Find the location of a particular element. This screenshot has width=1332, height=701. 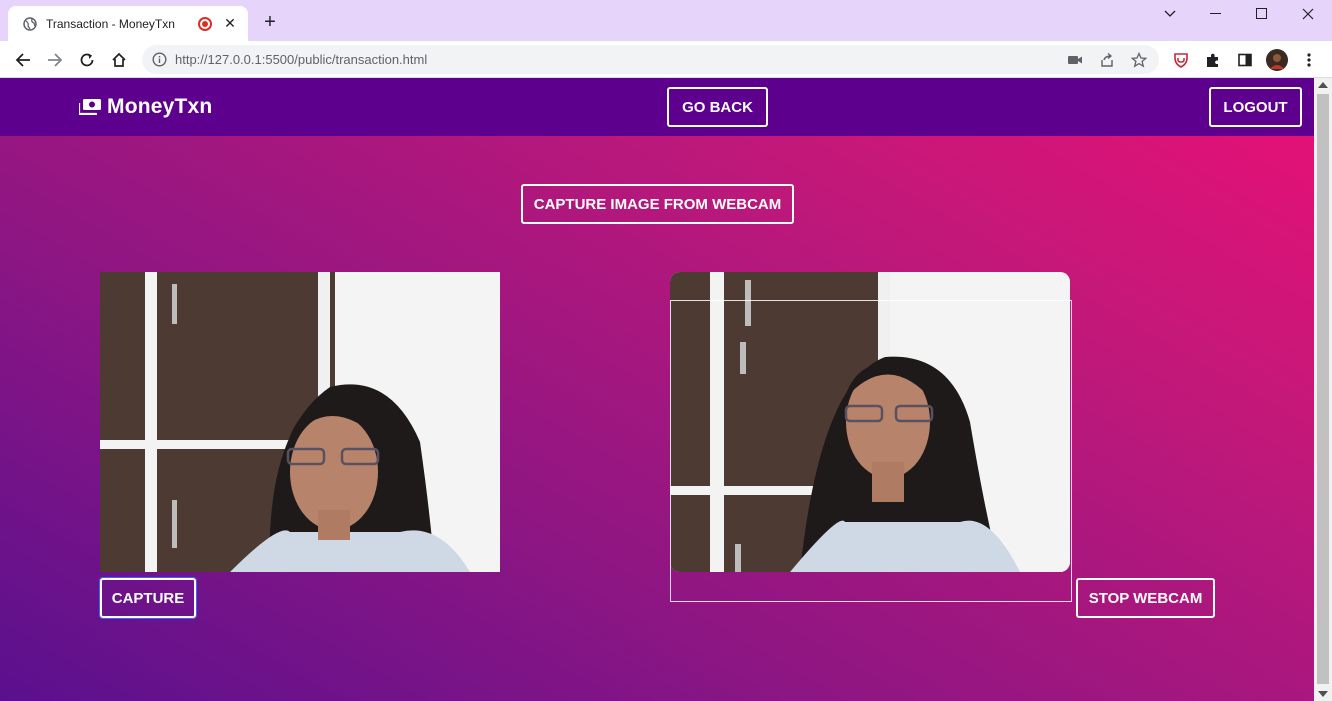

tab-close-icon: ✕ is located at coordinates (230, 23).